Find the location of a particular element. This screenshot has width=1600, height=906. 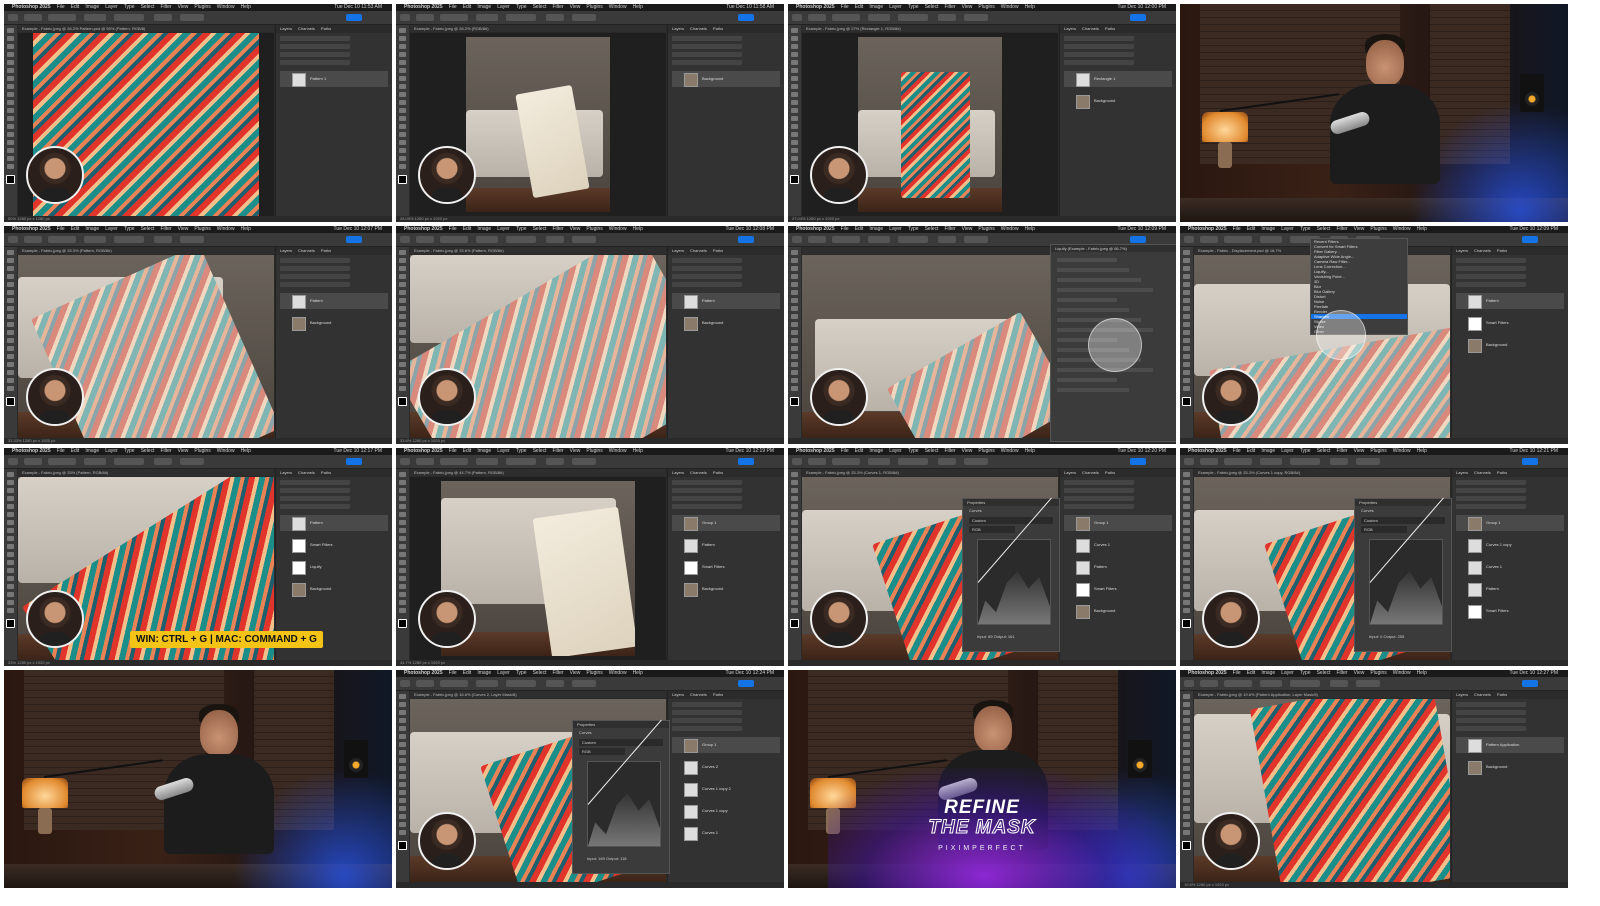

share-button is located at coordinates (1530, 239).